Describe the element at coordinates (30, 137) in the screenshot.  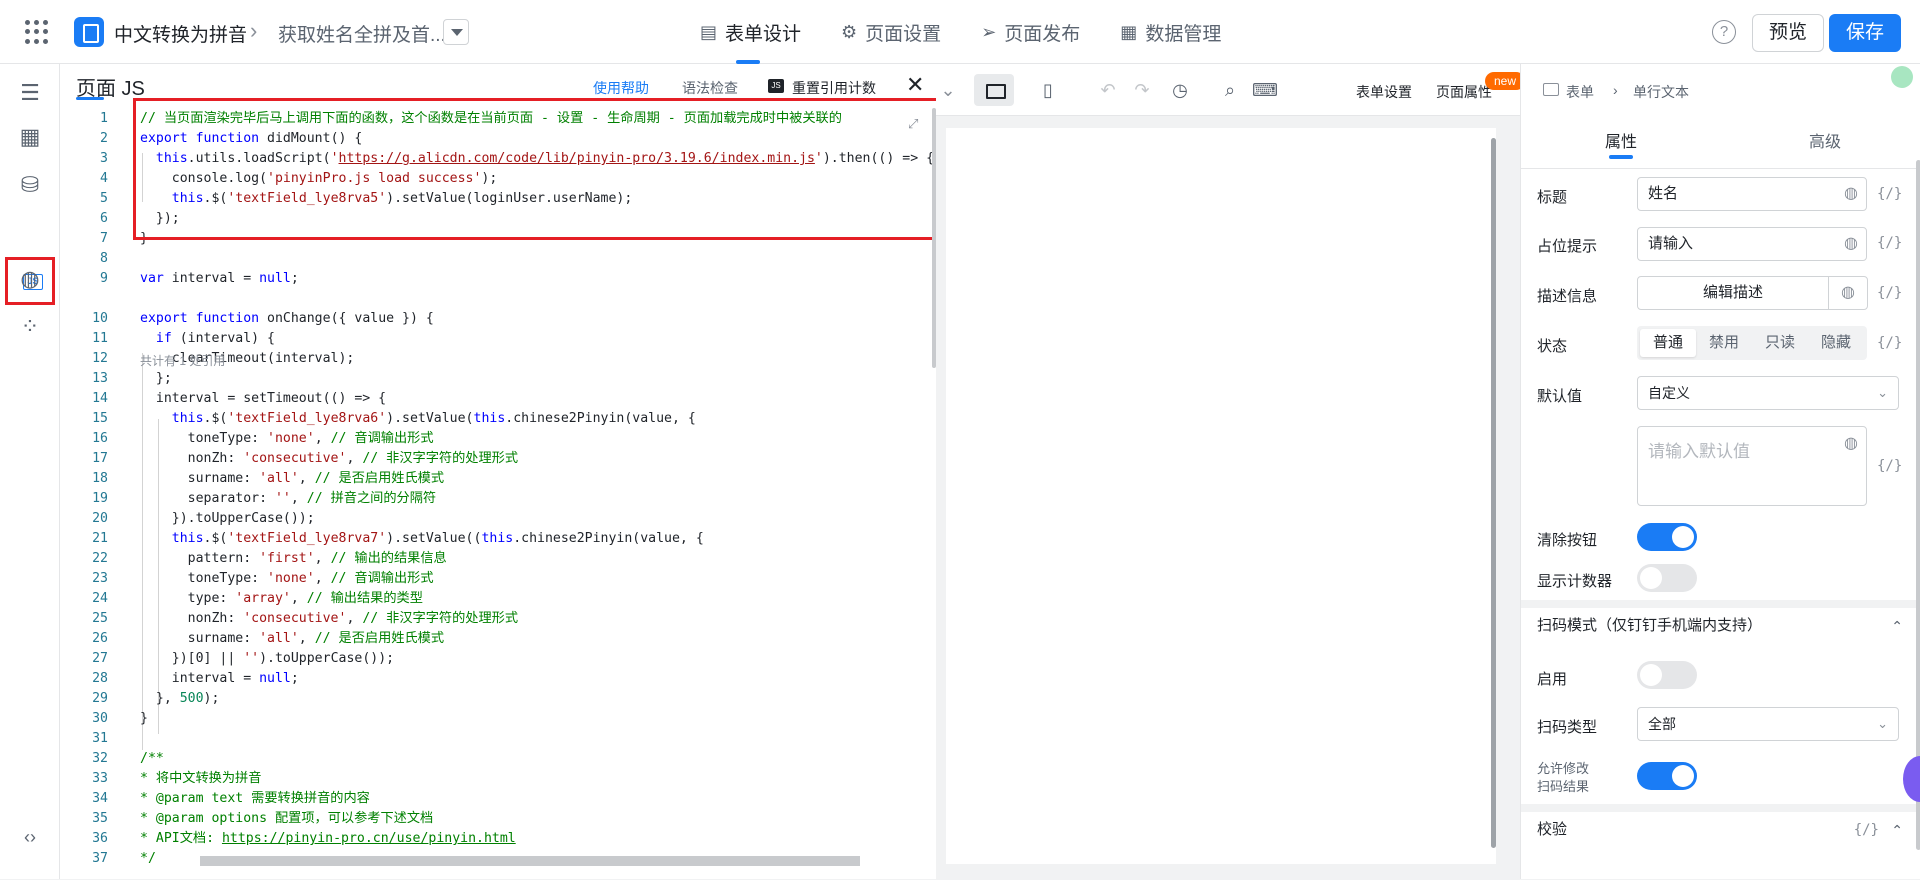
I see `components-icon: ▦` at that location.